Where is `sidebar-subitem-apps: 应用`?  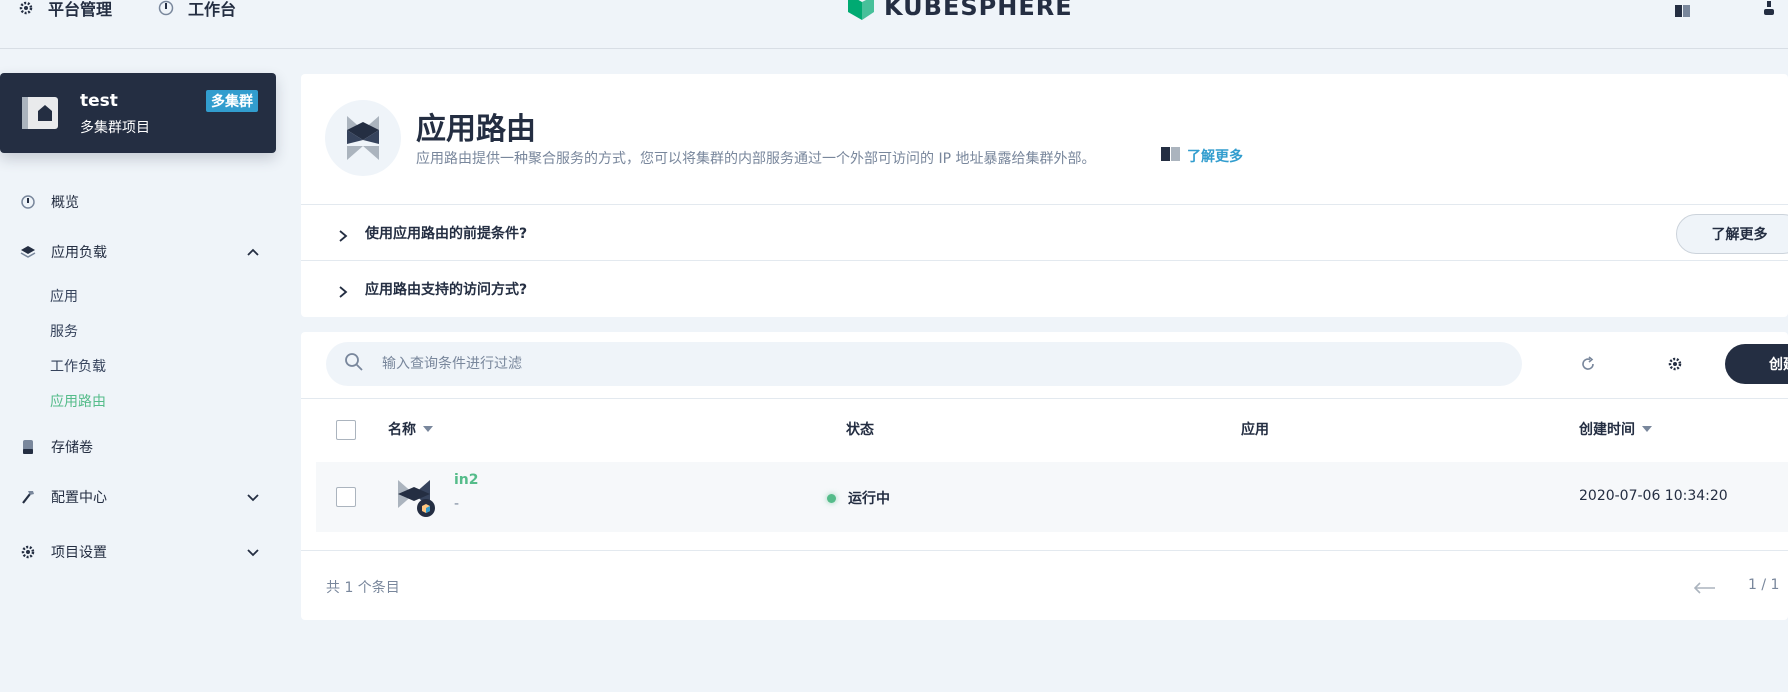
sidebar-subitem-apps: 应用 is located at coordinates (64, 296).